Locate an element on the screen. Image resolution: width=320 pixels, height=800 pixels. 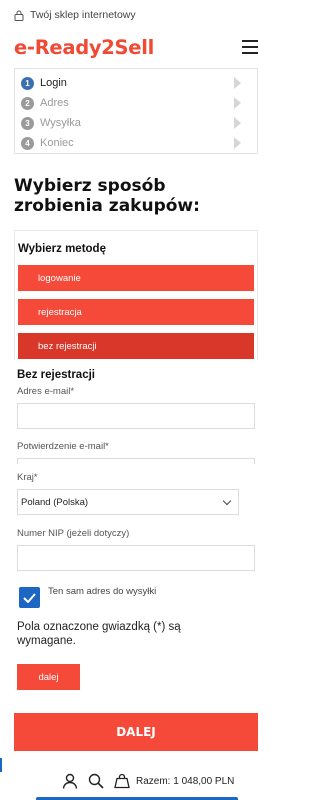
same-address-checkbox is located at coordinates (29, 597).